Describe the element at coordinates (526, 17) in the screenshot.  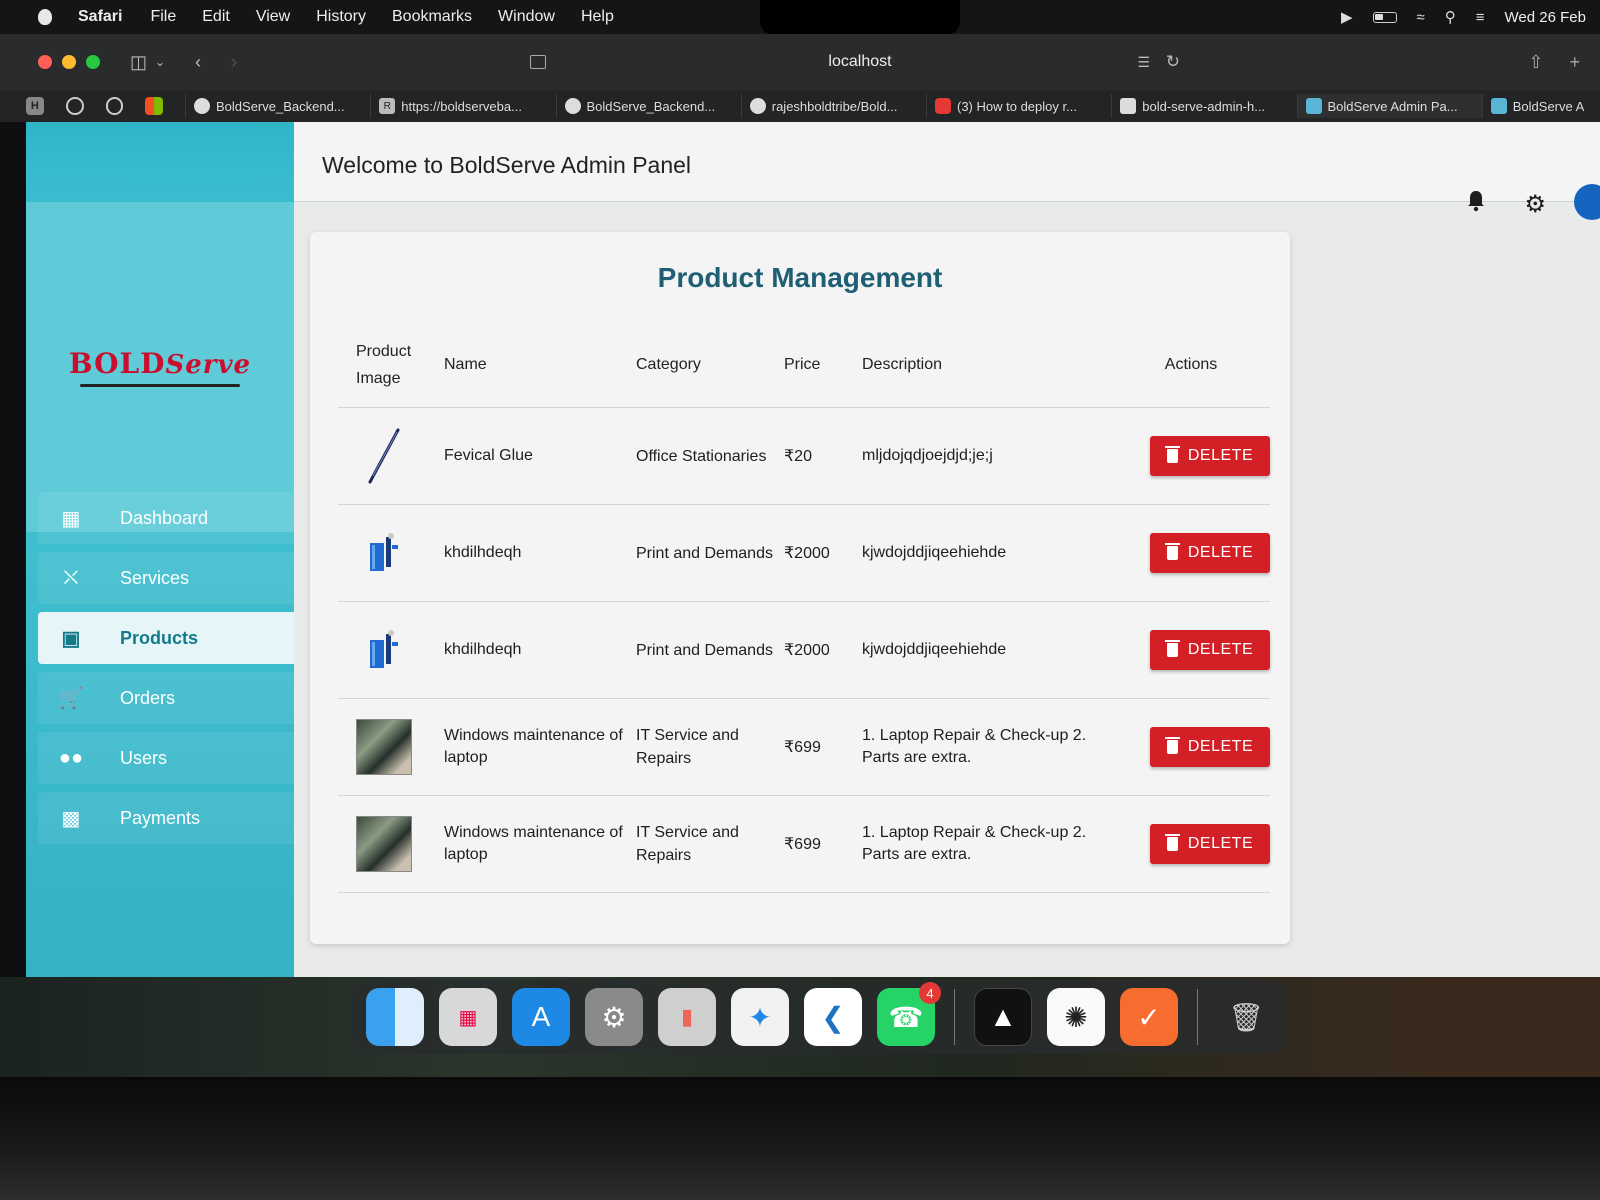
I see `menu-window: Window` at that location.